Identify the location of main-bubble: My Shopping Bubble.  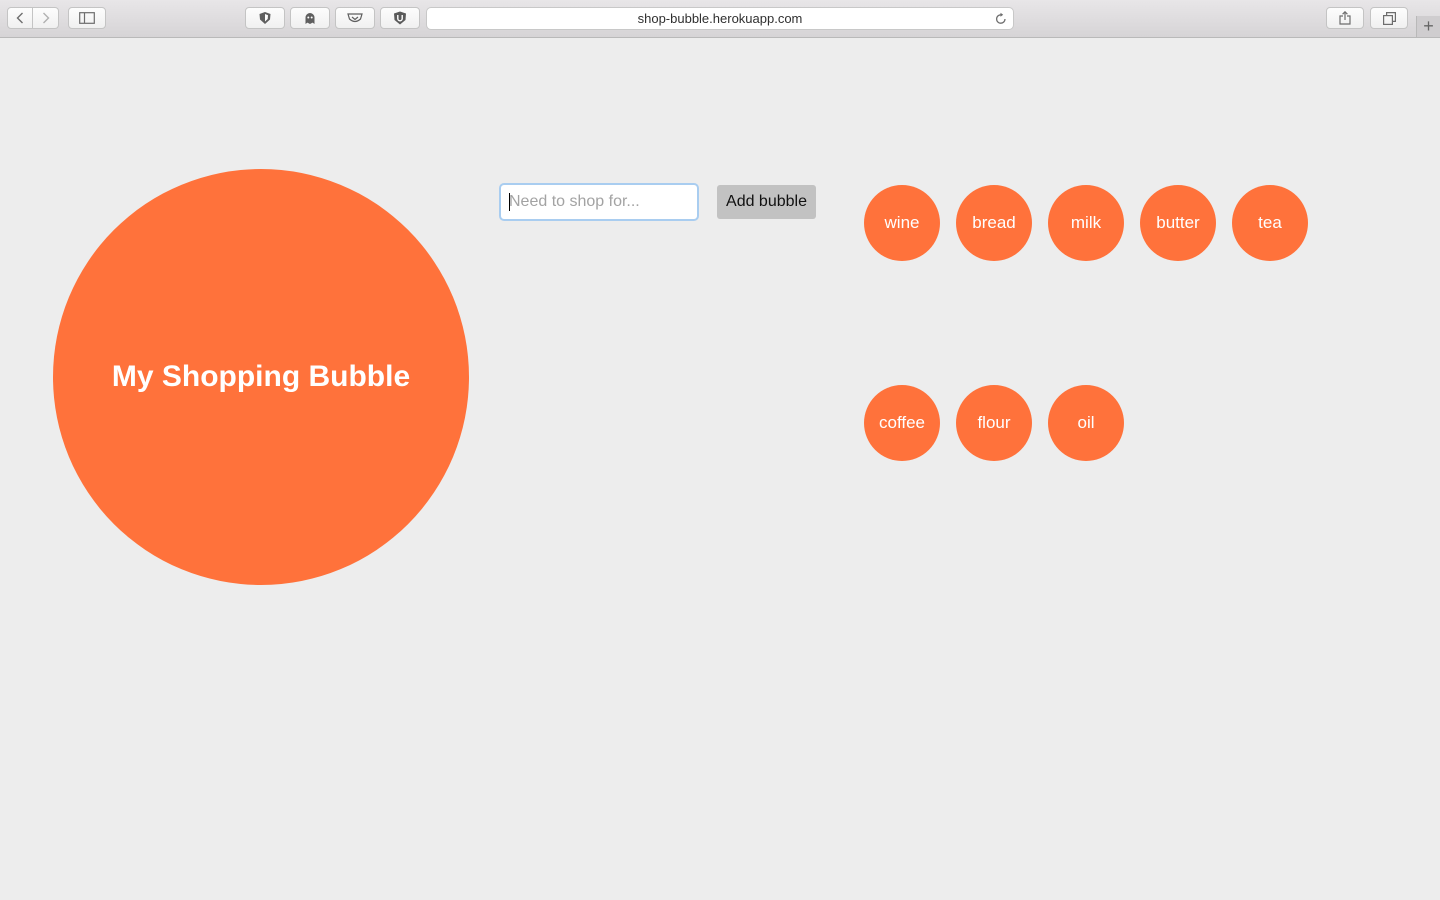
(261, 377).